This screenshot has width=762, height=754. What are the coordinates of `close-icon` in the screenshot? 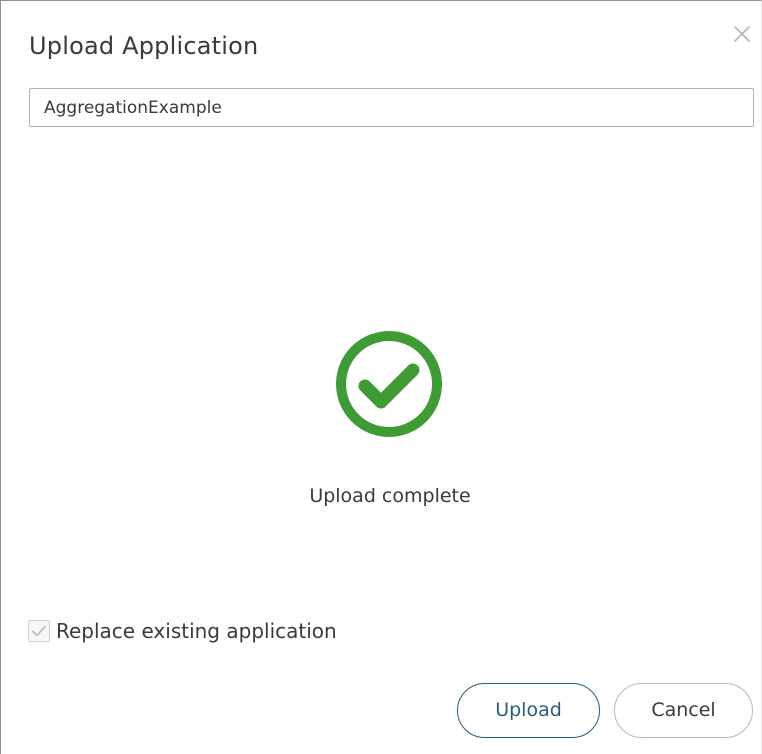 It's located at (742, 34).